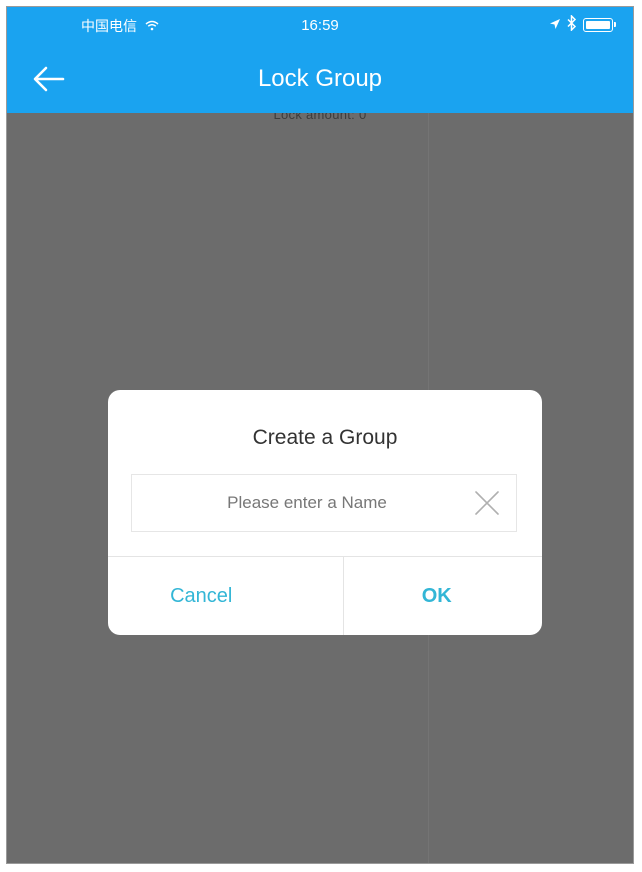 The height and width of the screenshot is (872, 642). I want to click on status-time: 16:59, so click(320, 25).